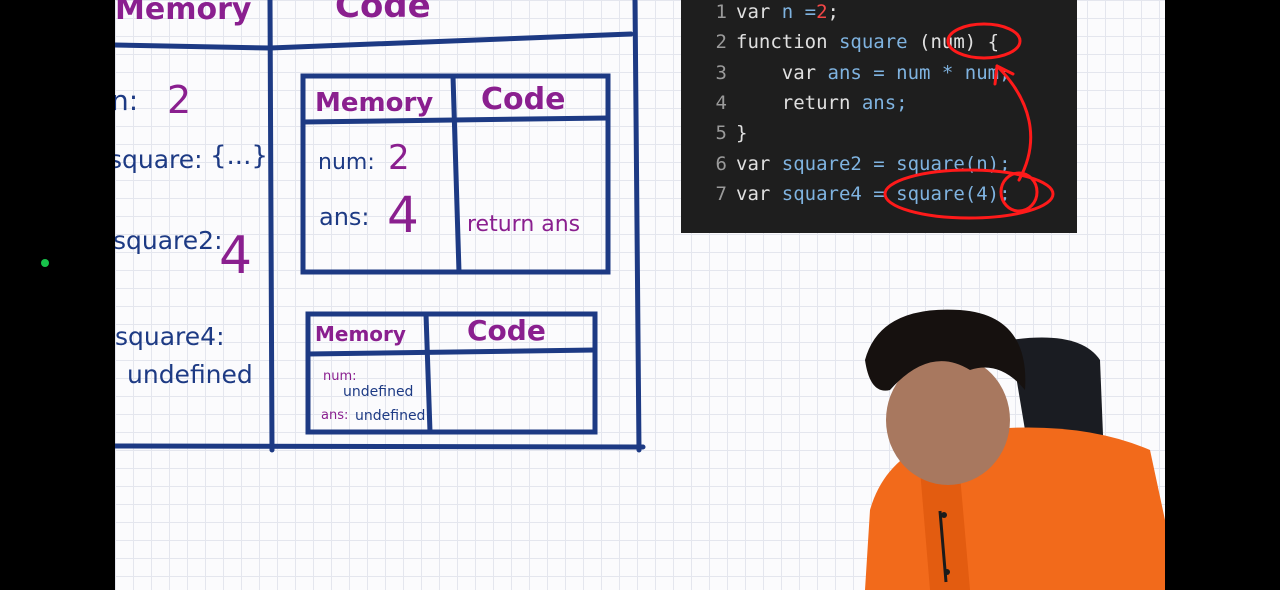  What do you see at coordinates (523, 99) in the screenshot?
I see `ctx1-code-header: Code` at bounding box center [523, 99].